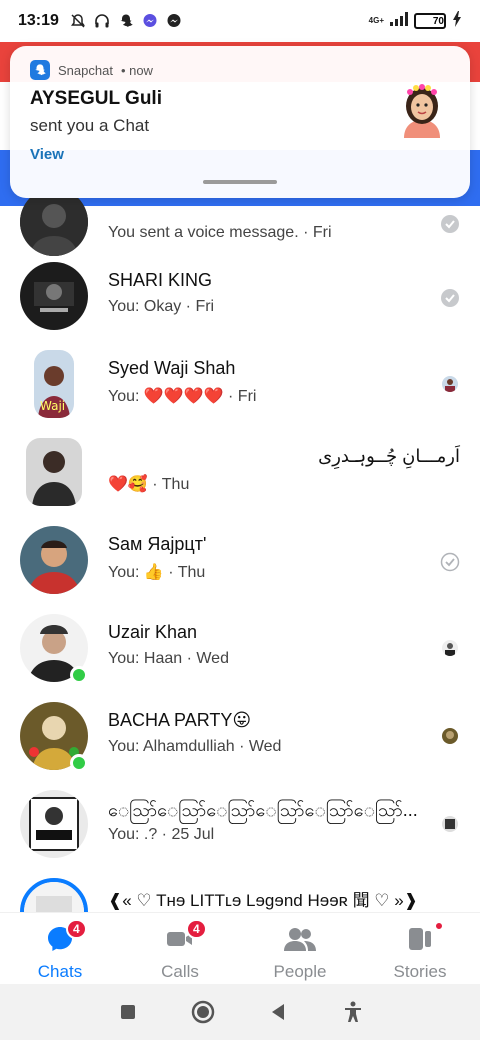 This screenshot has width=480, height=1040. Describe the element at coordinates (102, 21) in the screenshot. I see `headphones-icon` at that location.